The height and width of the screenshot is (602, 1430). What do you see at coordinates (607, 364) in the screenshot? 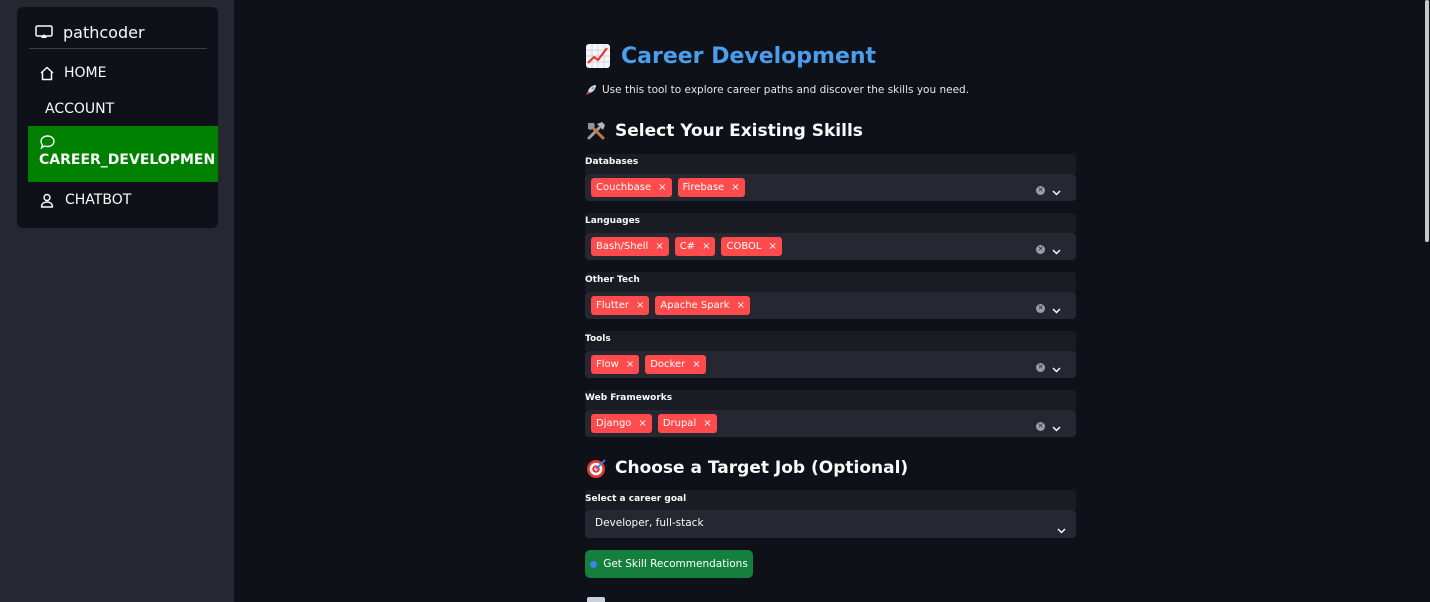
I see `skill-tag-label: Flow` at bounding box center [607, 364].